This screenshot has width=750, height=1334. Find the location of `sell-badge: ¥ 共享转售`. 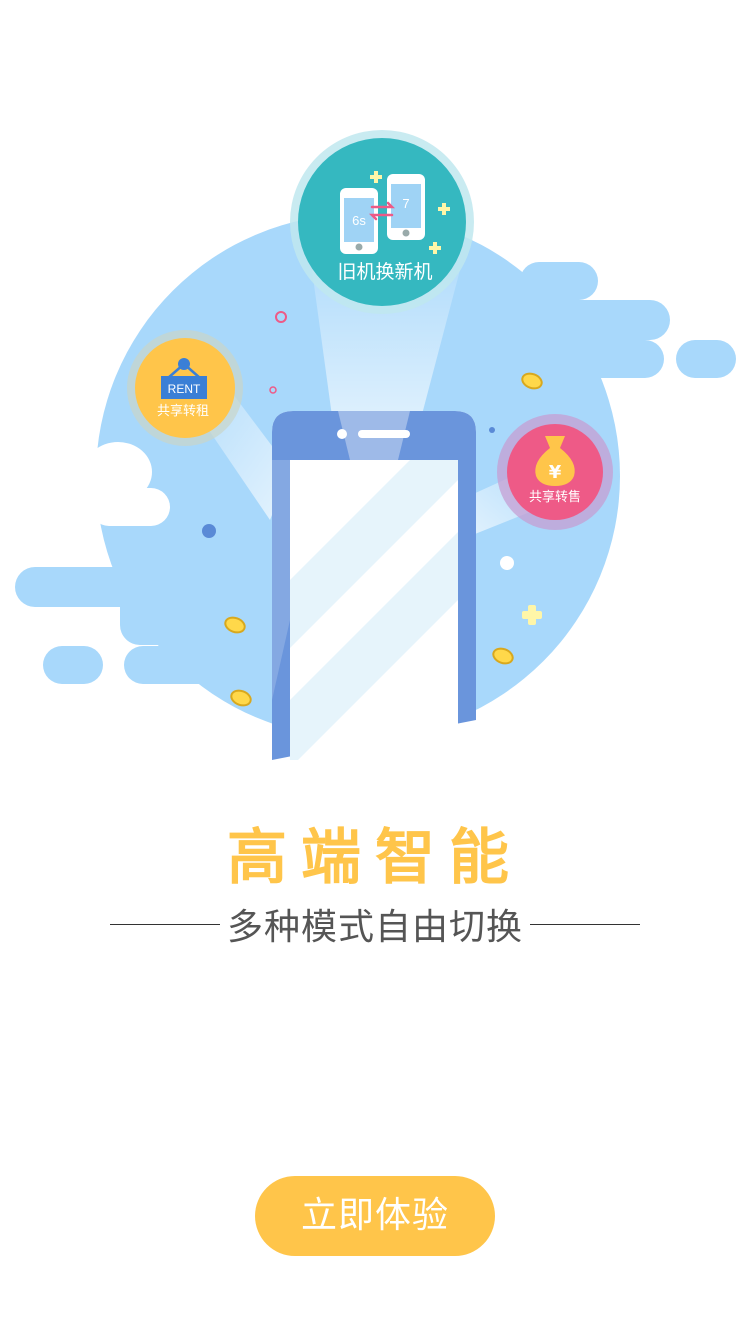

sell-badge: ¥ 共享转售 is located at coordinates (555, 472).